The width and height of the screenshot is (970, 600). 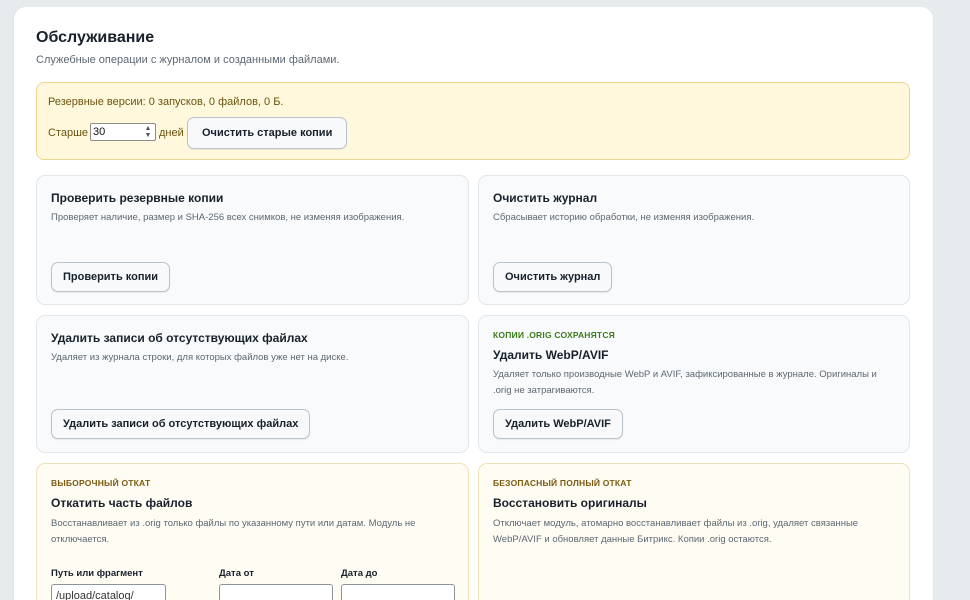 What do you see at coordinates (359, 573) in the screenshot?
I see `date-to-label: Дата до` at bounding box center [359, 573].